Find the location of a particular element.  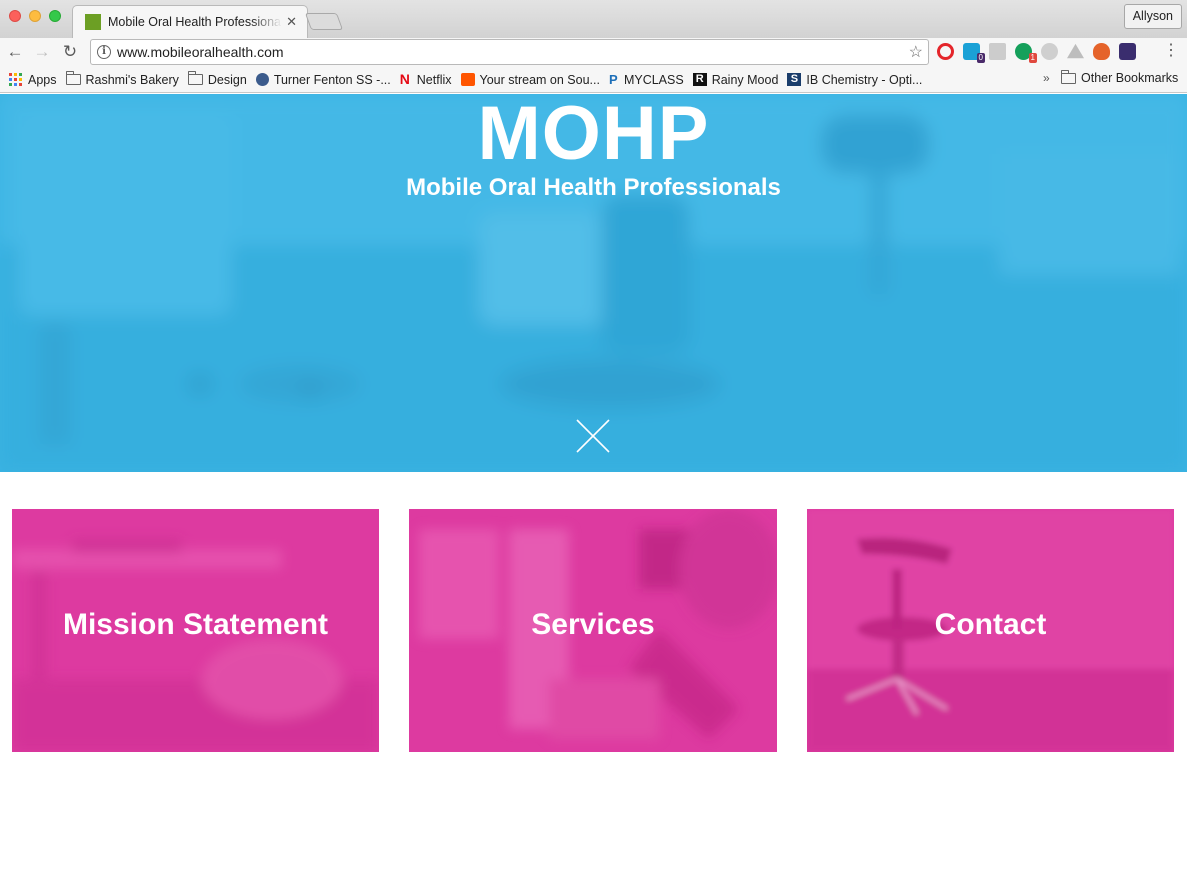

m-icon is located at coordinates (1049, 51).